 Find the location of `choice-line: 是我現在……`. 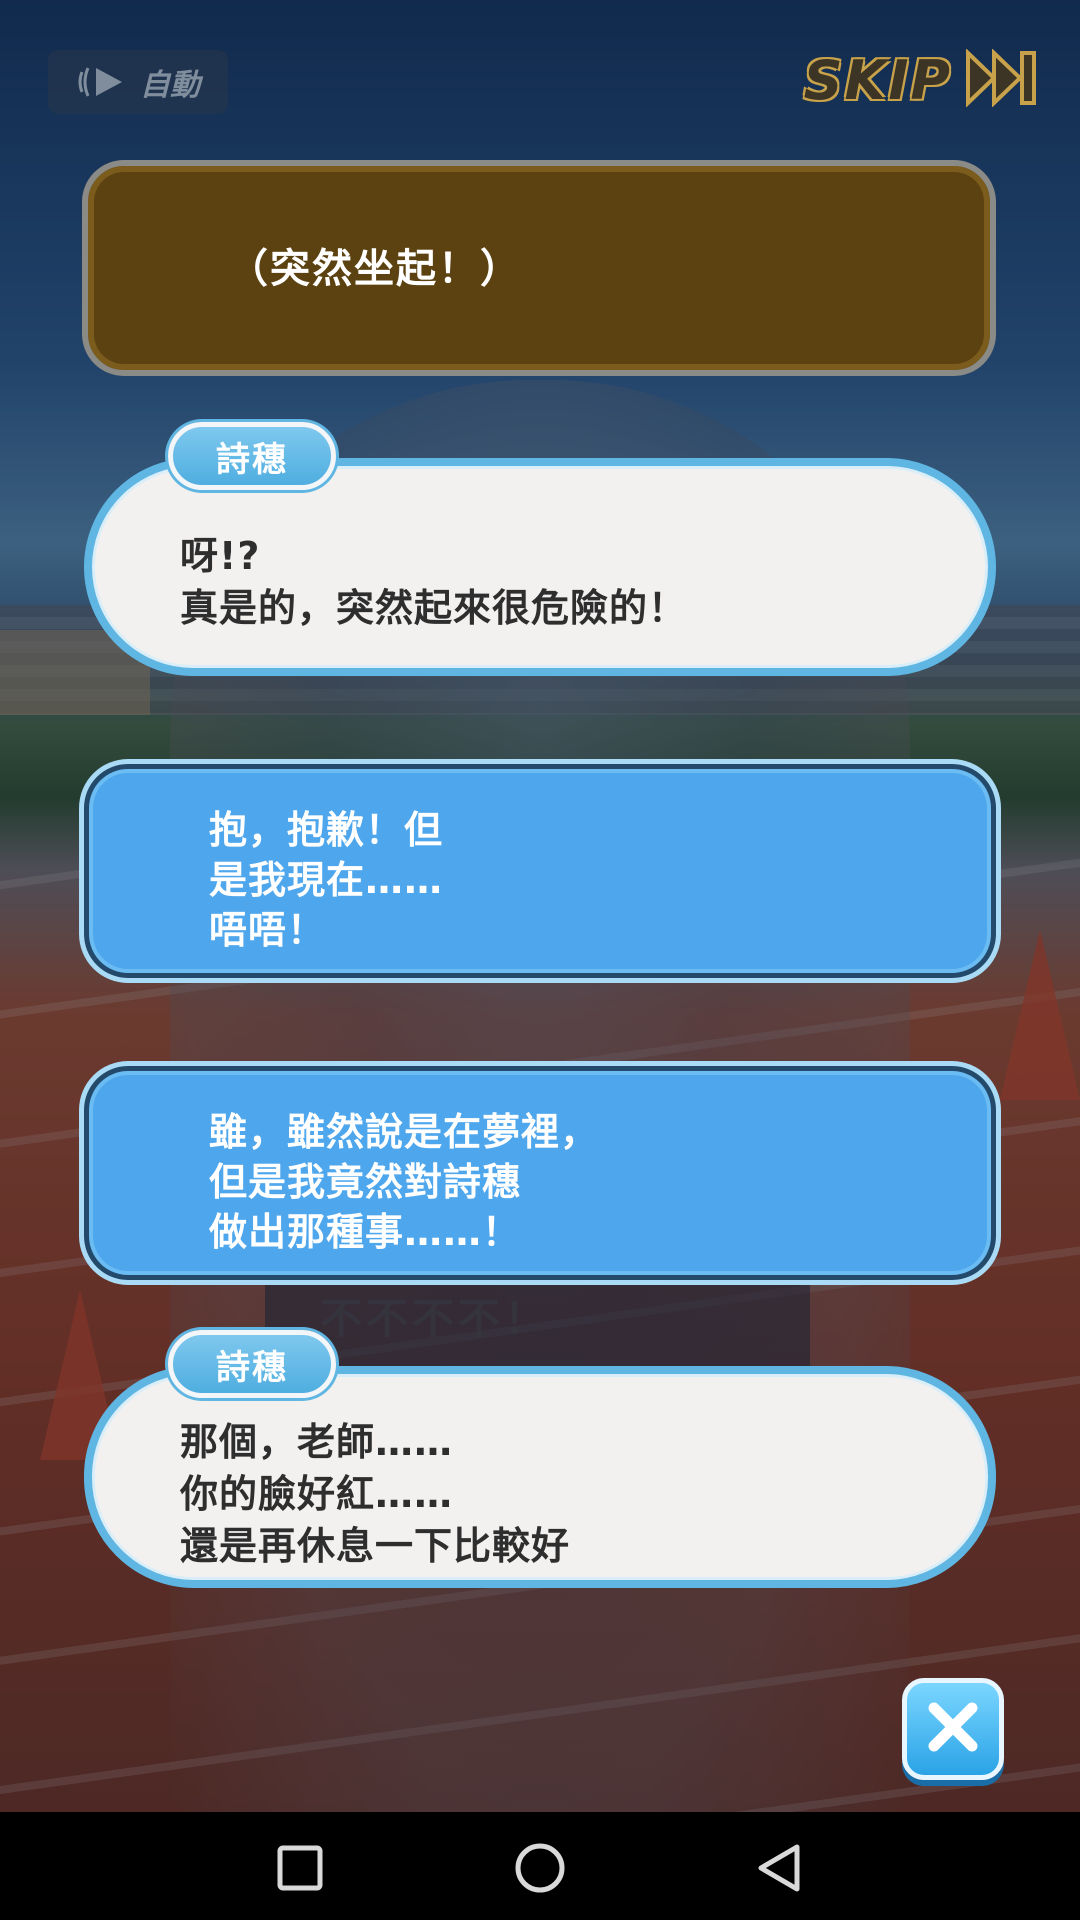

choice-line: 是我現在…… is located at coordinates (326, 880).